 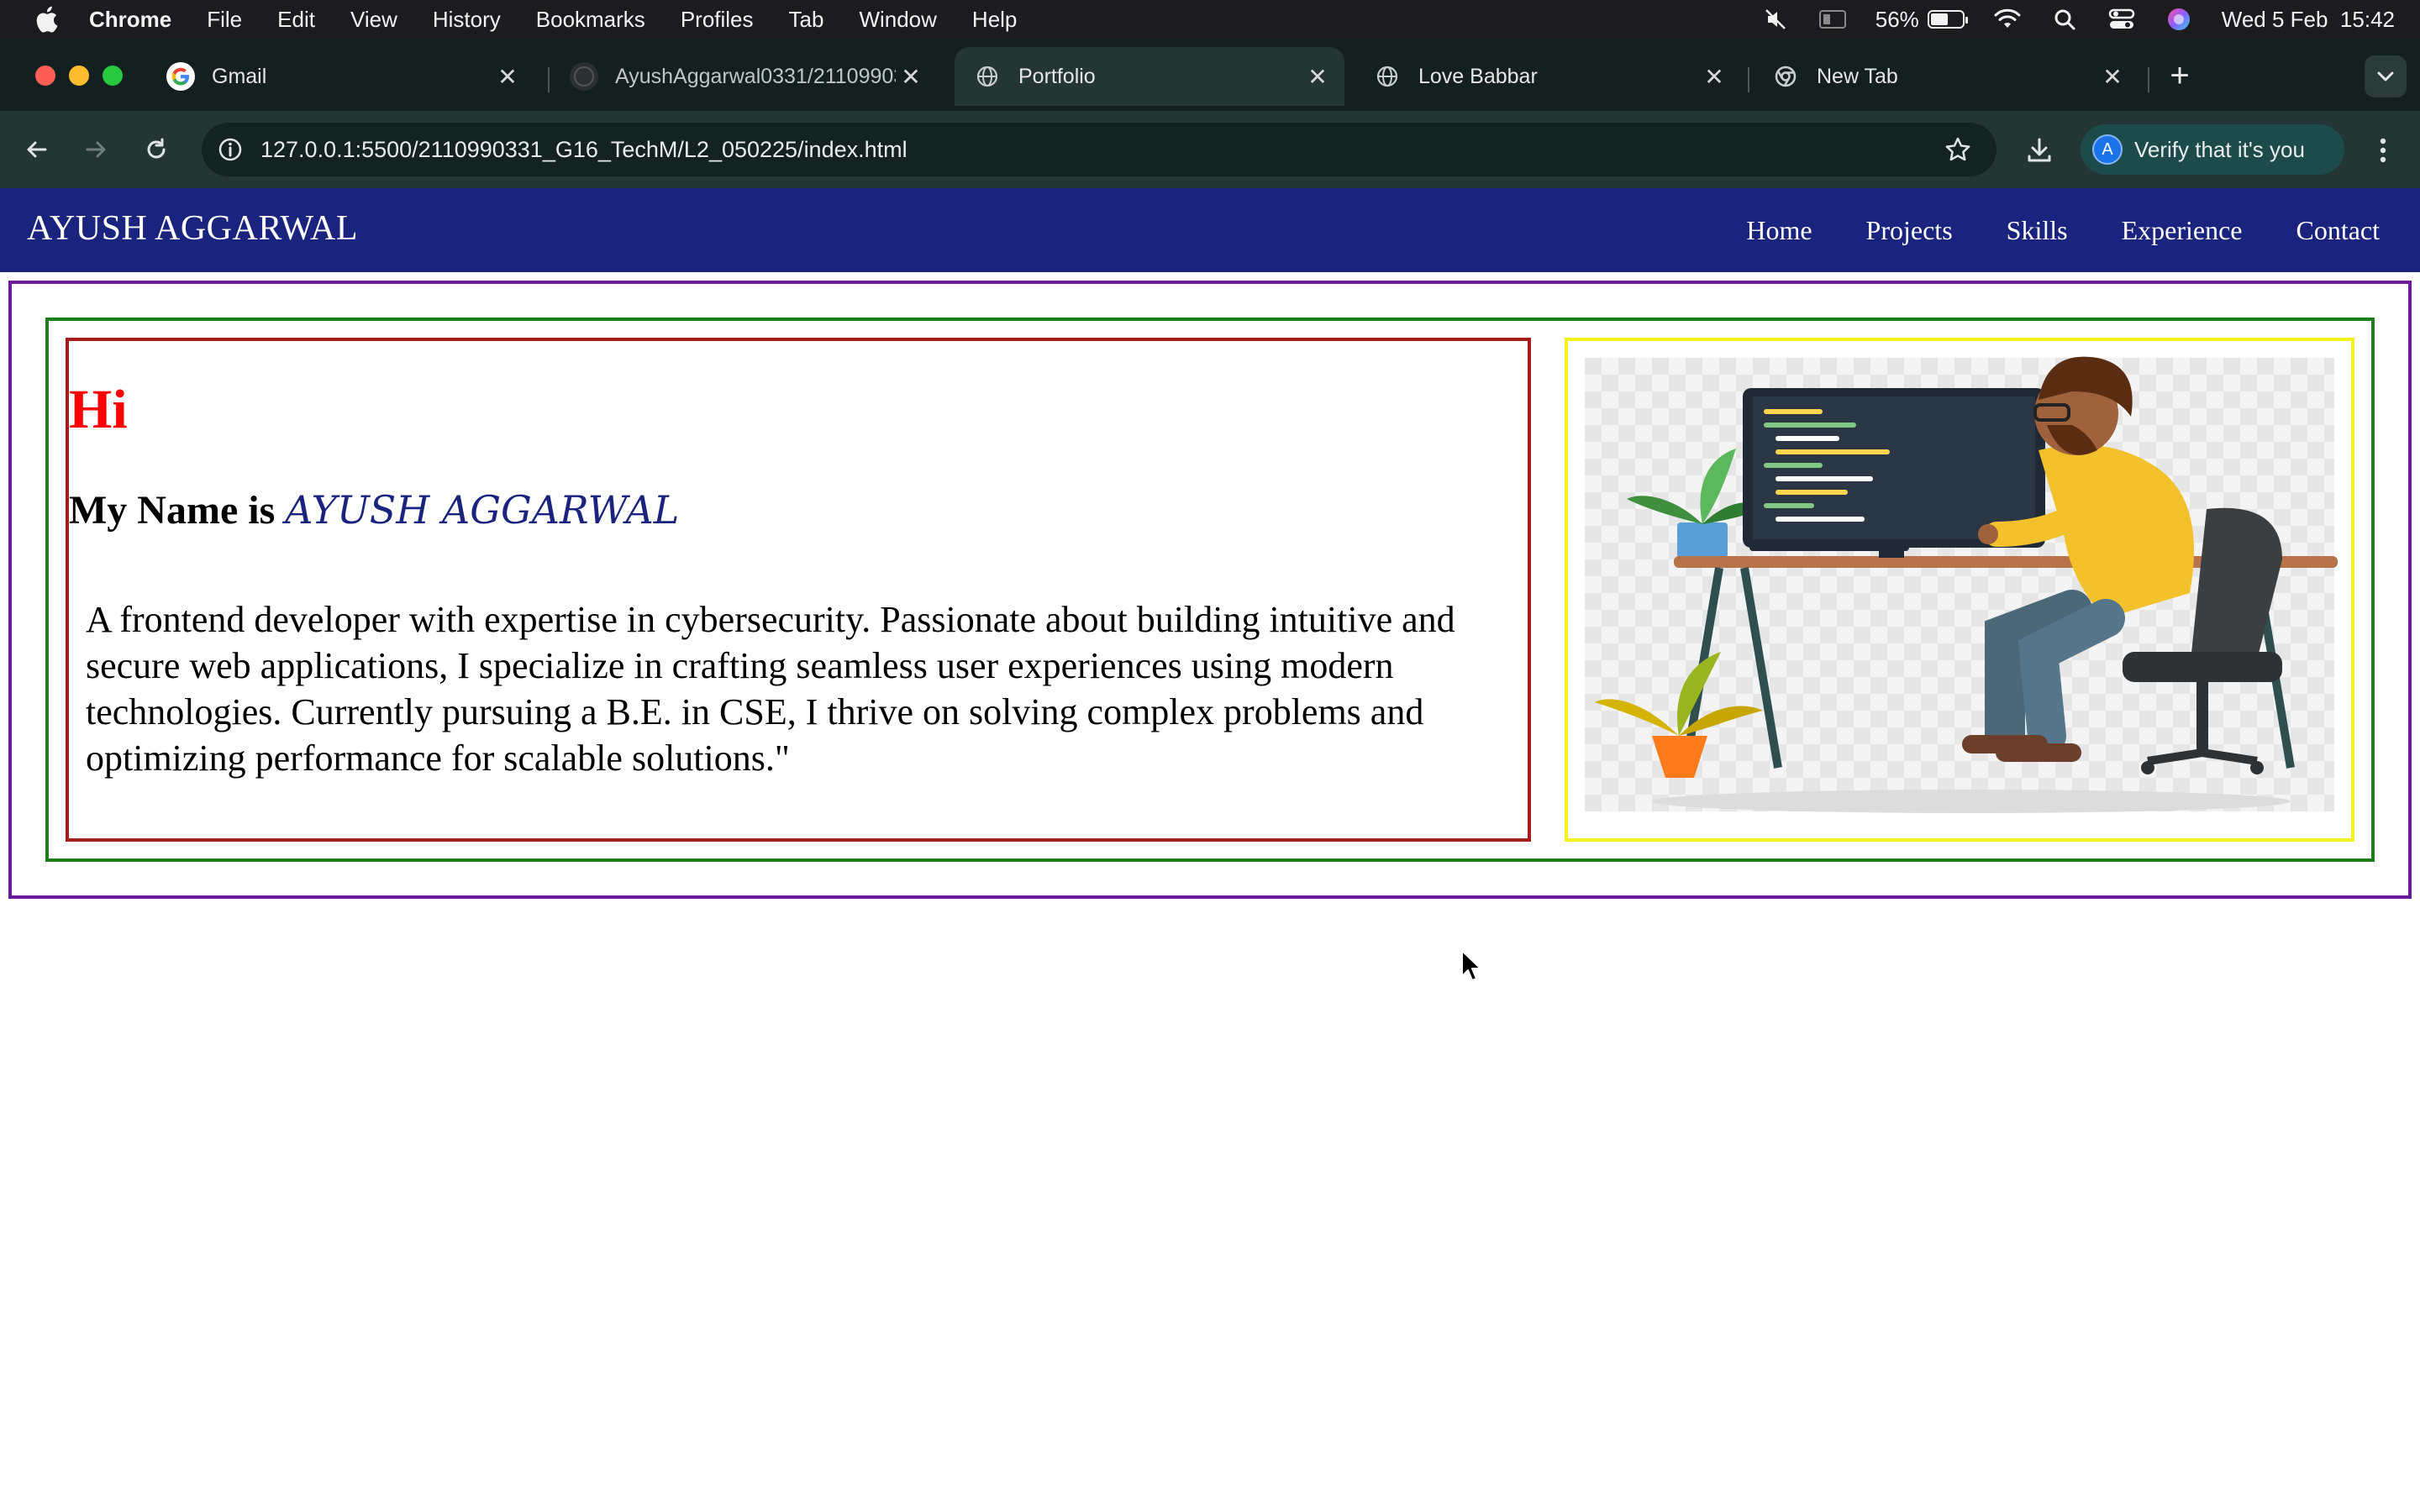 What do you see at coordinates (156, 149) in the screenshot?
I see `reload-icon` at bounding box center [156, 149].